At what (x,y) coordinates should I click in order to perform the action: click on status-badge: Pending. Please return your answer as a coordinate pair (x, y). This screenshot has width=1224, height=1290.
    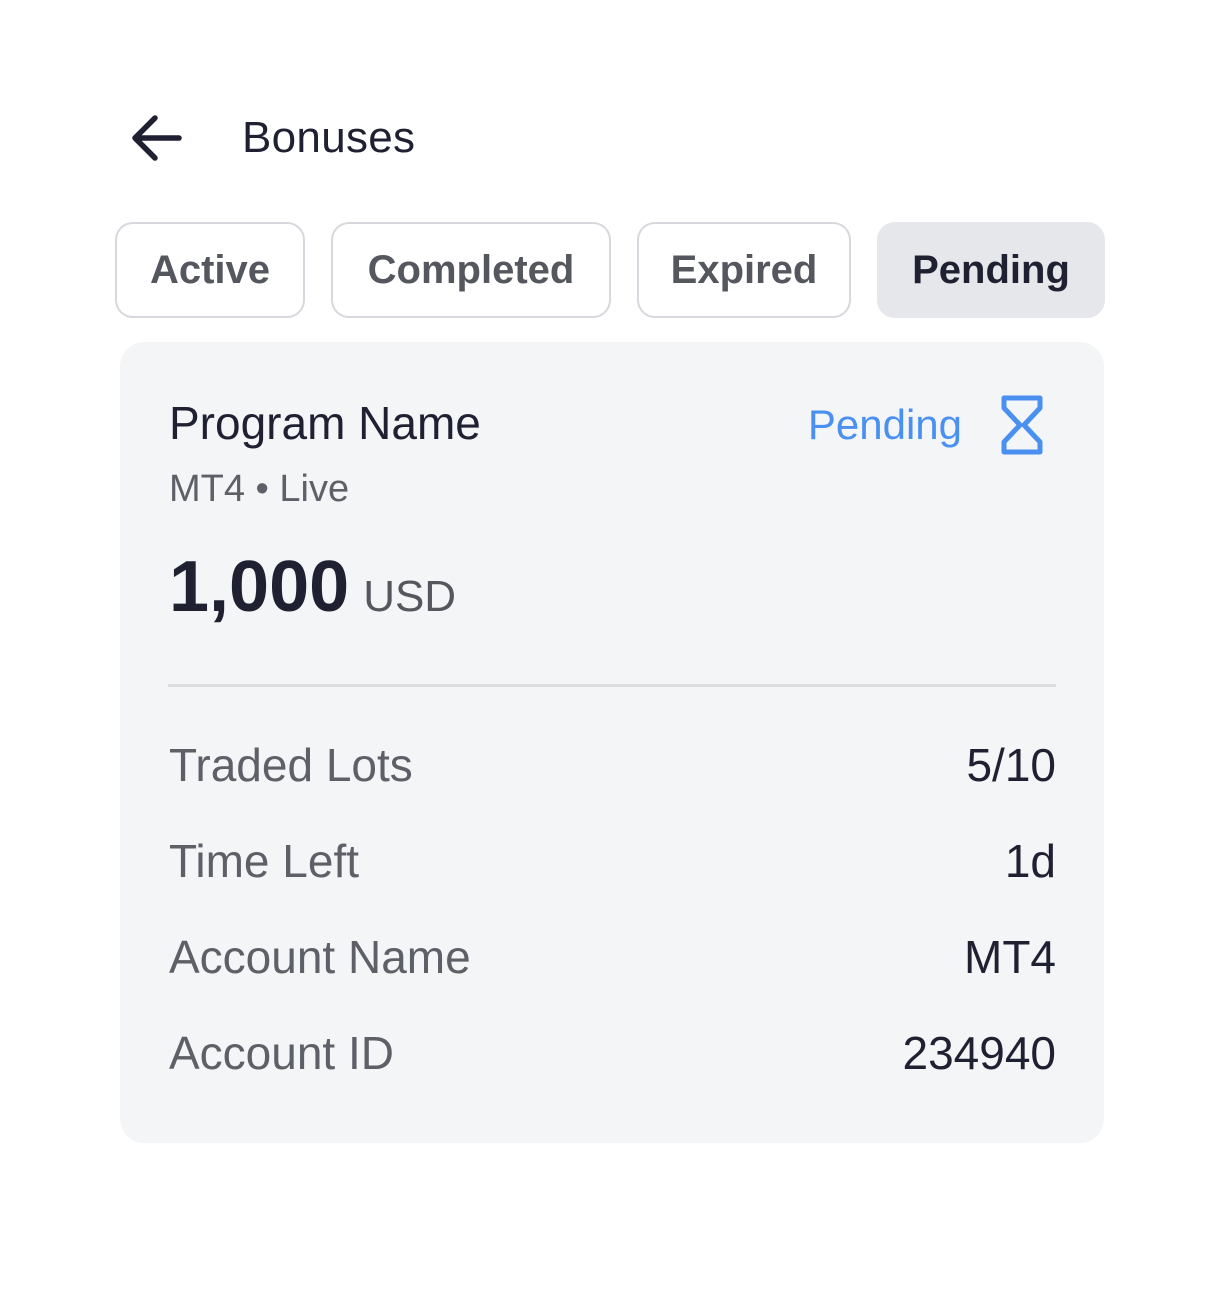
    Looking at the image, I should click on (926, 425).